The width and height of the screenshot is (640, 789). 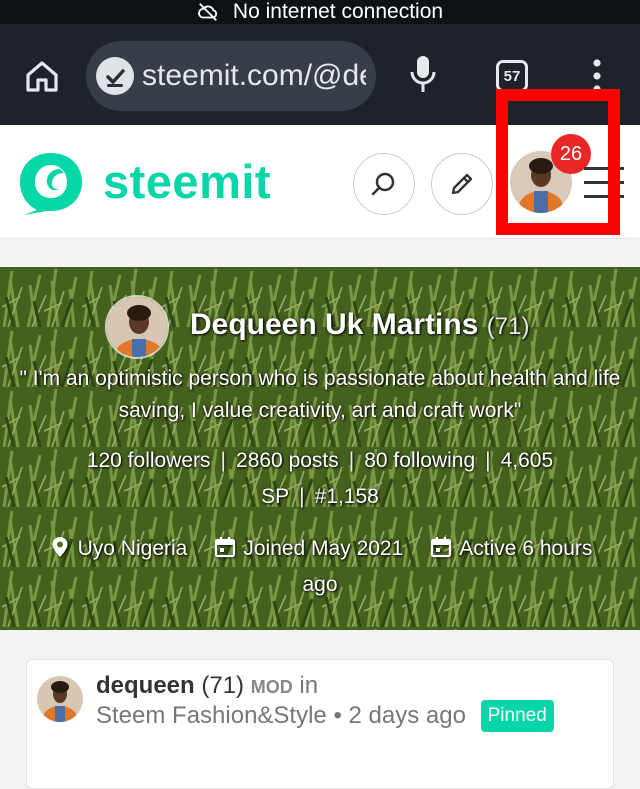 I want to click on address-bar: steemit.com/@dequeen, so click(x=231, y=76).